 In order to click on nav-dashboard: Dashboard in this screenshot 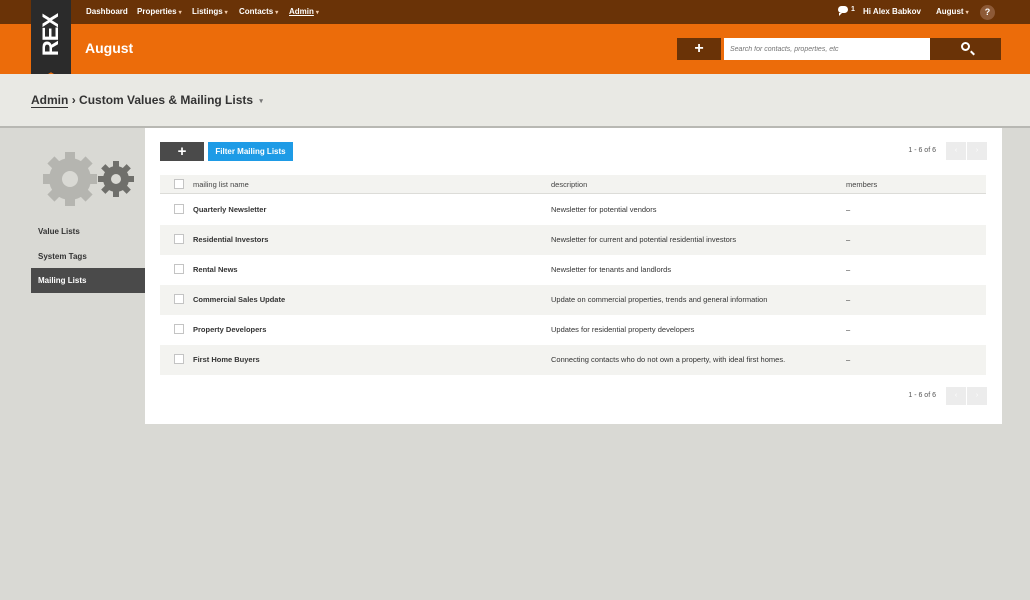, I will do `click(107, 12)`.